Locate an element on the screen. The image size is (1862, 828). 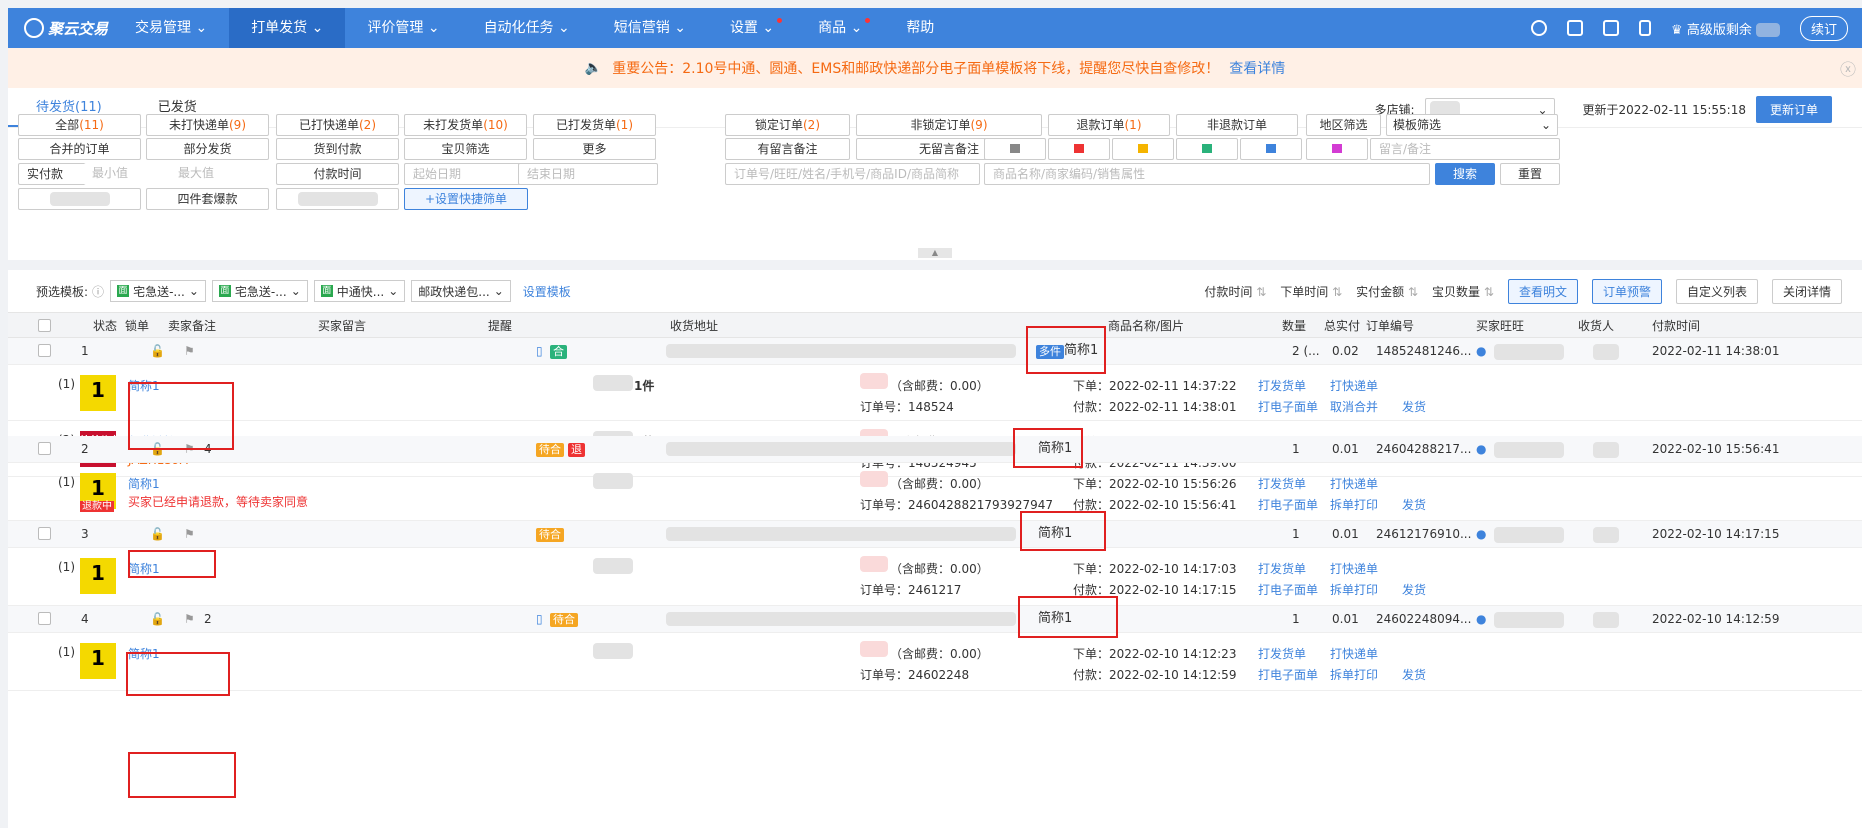
filter-btn-2: 已打快递单(2) is located at coordinates (337, 125).